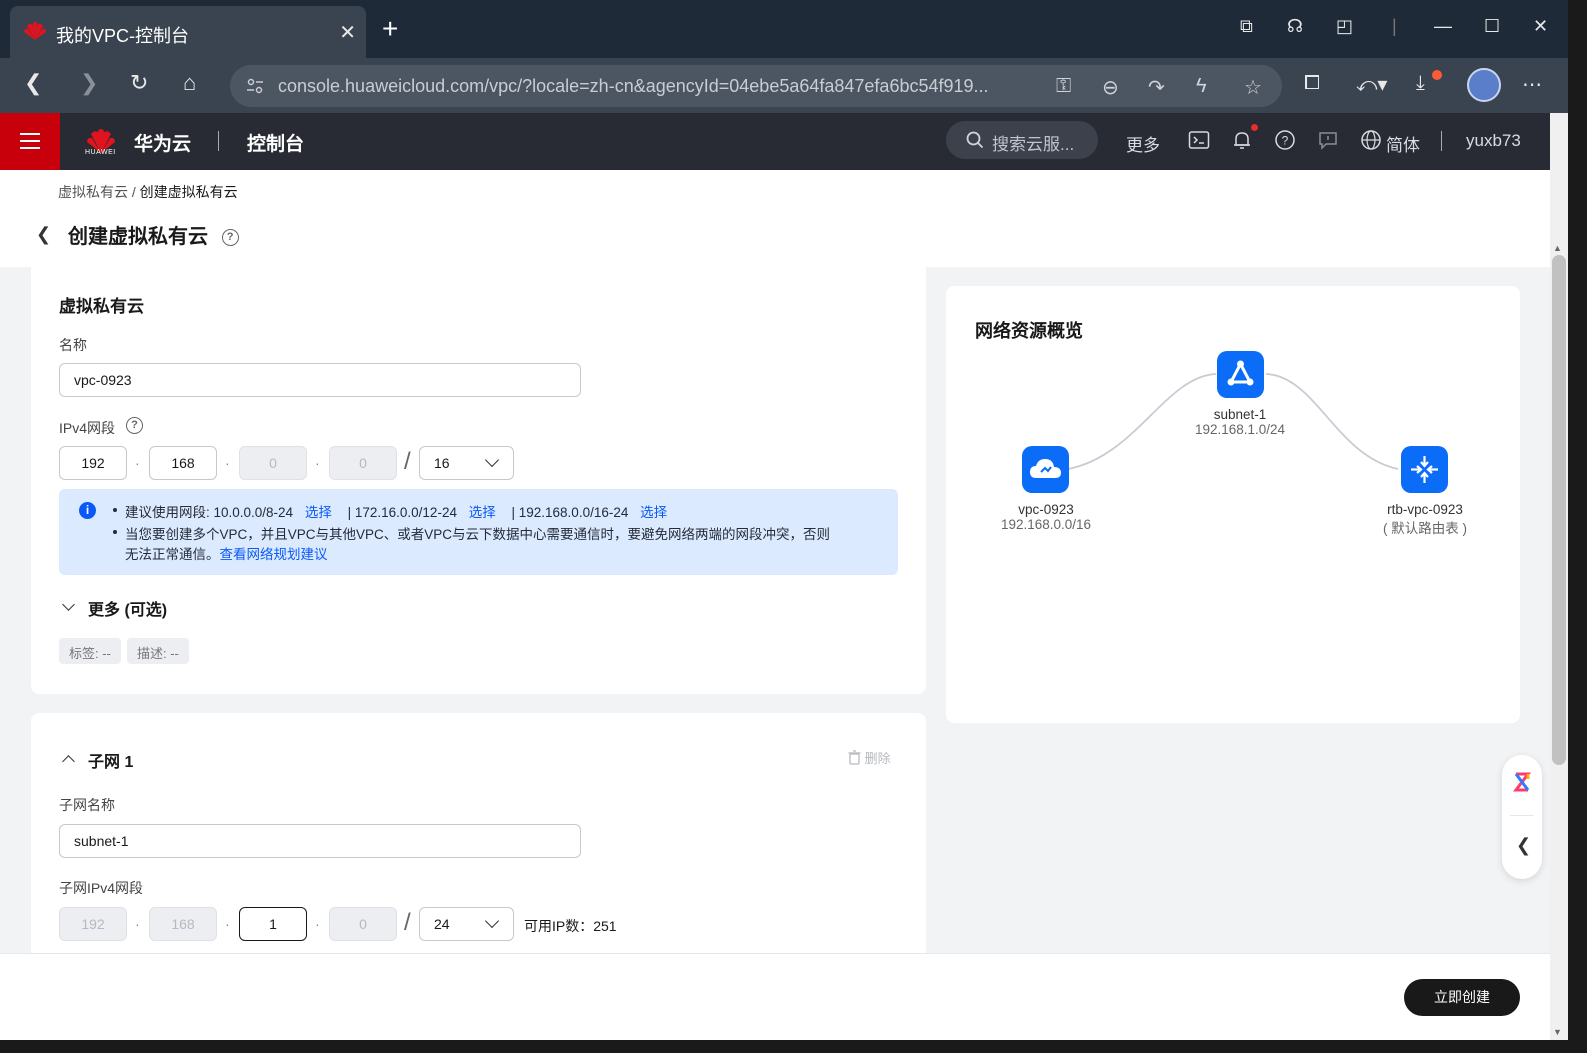 Image resolution: width=1587 pixels, height=1053 pixels. Describe the element at coordinates (570, 512) in the screenshot. I see `suggestion-192: | 192.168.0.0/16-24` at that location.